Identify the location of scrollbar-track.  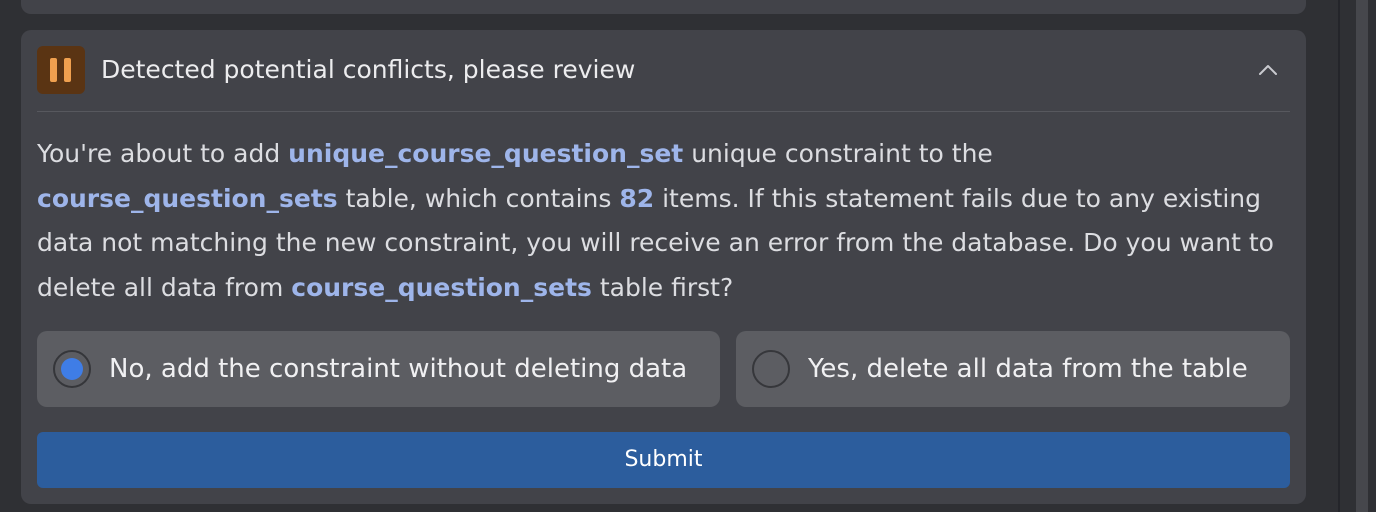
(1339, 256).